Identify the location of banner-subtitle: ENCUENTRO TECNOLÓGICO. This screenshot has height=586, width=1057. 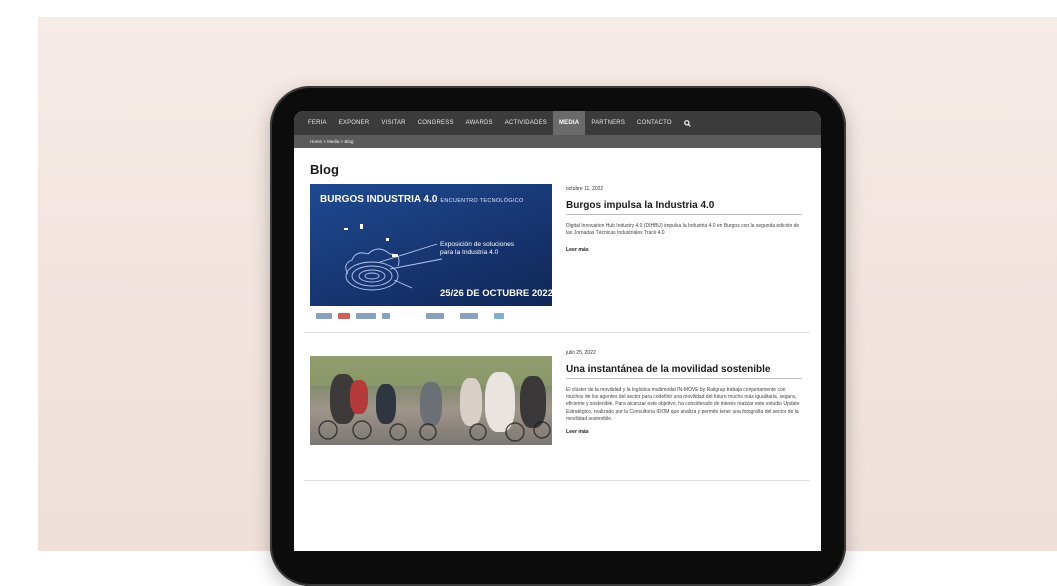
(482, 201).